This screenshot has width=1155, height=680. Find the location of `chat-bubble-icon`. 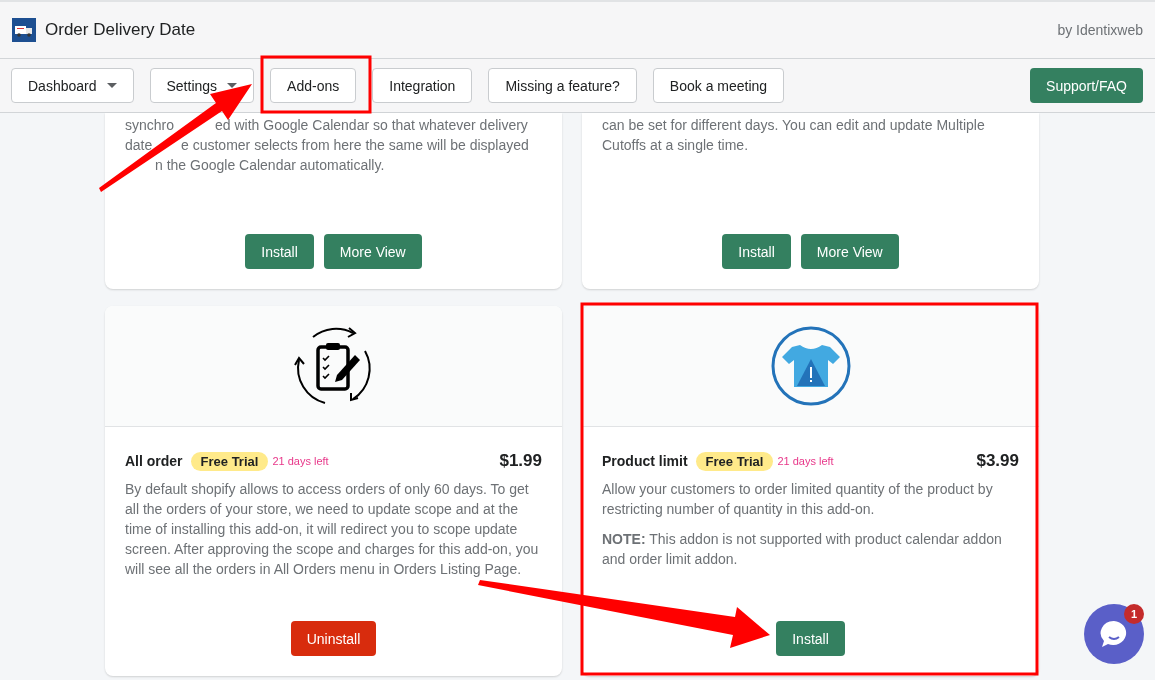

chat-bubble-icon is located at coordinates (1114, 634).